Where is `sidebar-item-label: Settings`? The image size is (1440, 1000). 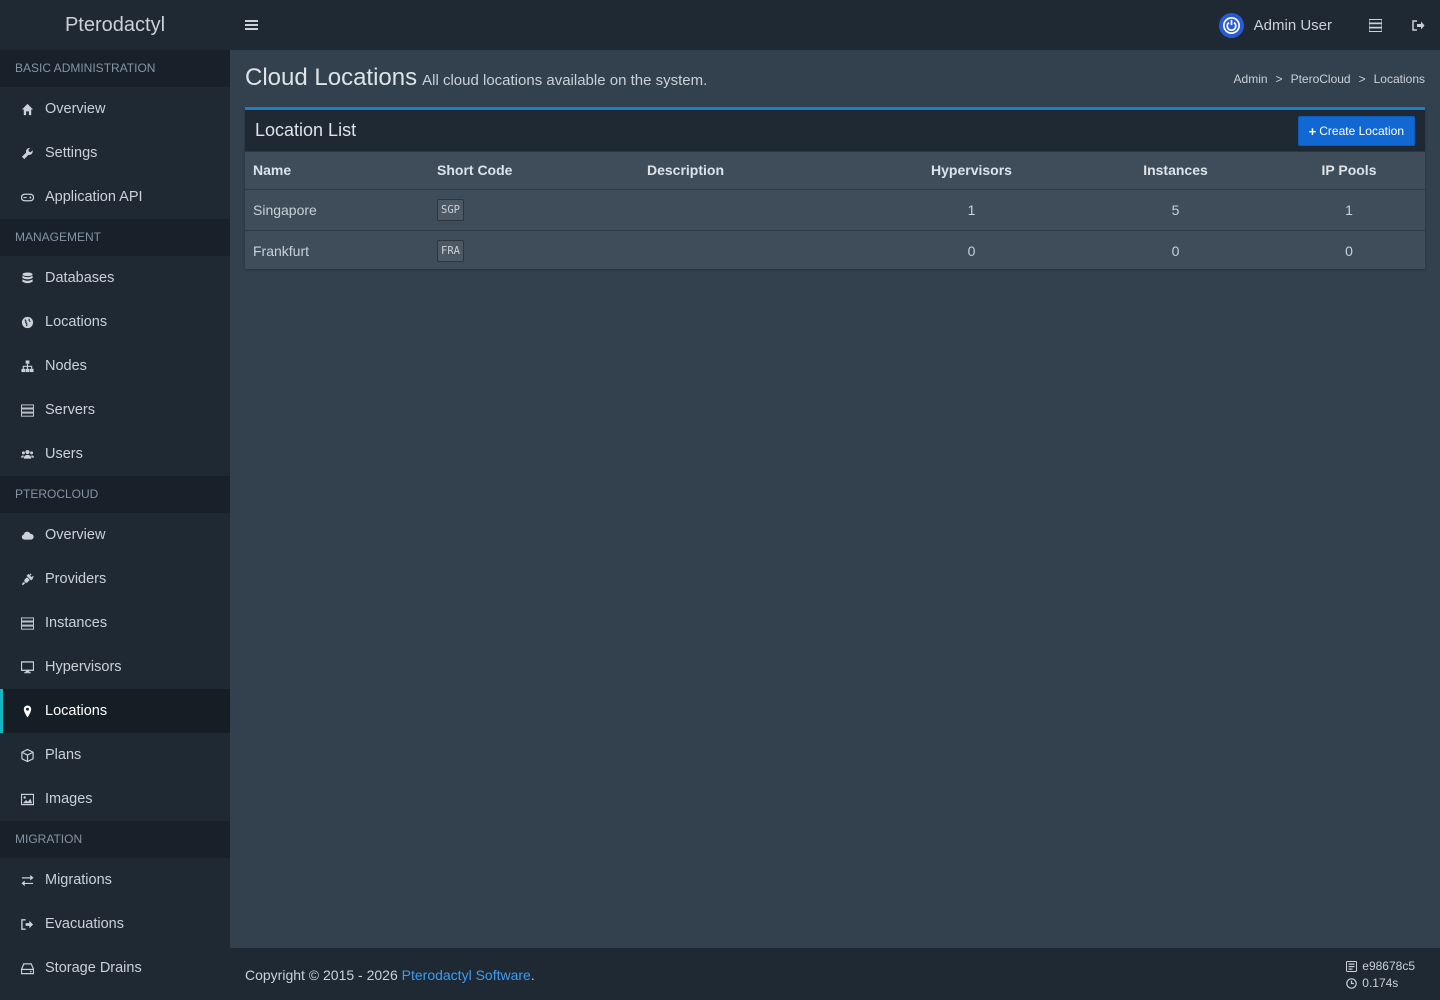 sidebar-item-label: Settings is located at coordinates (71, 153).